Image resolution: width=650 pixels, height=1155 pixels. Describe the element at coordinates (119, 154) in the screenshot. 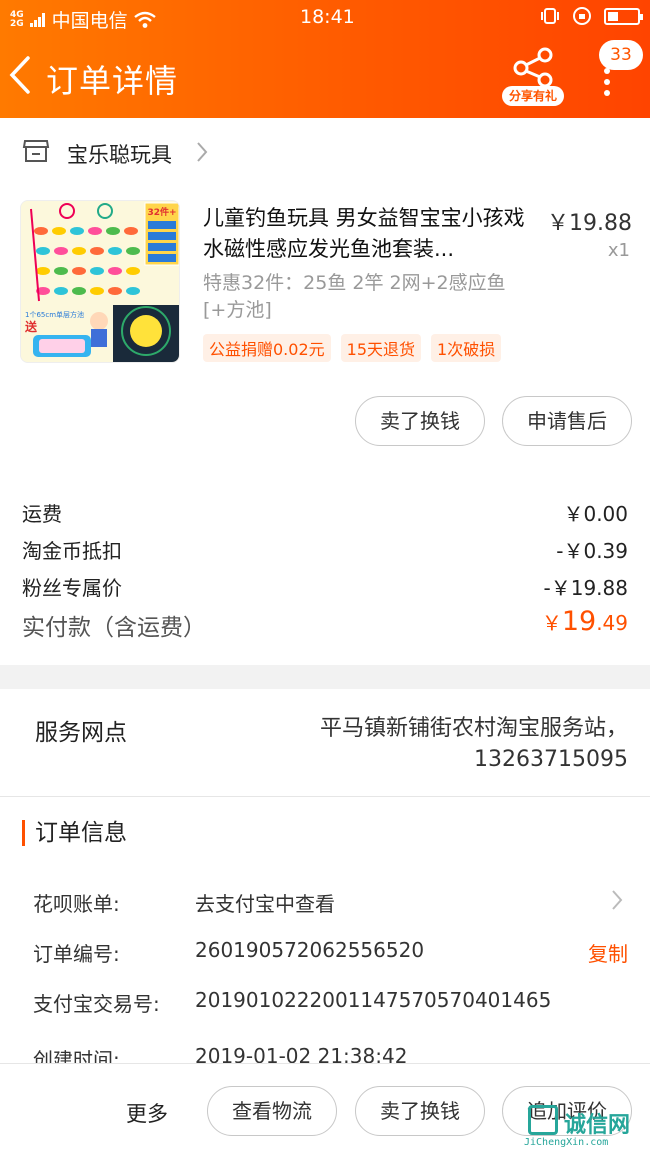

I see `shop-name: 宝乐聪玩具` at that location.